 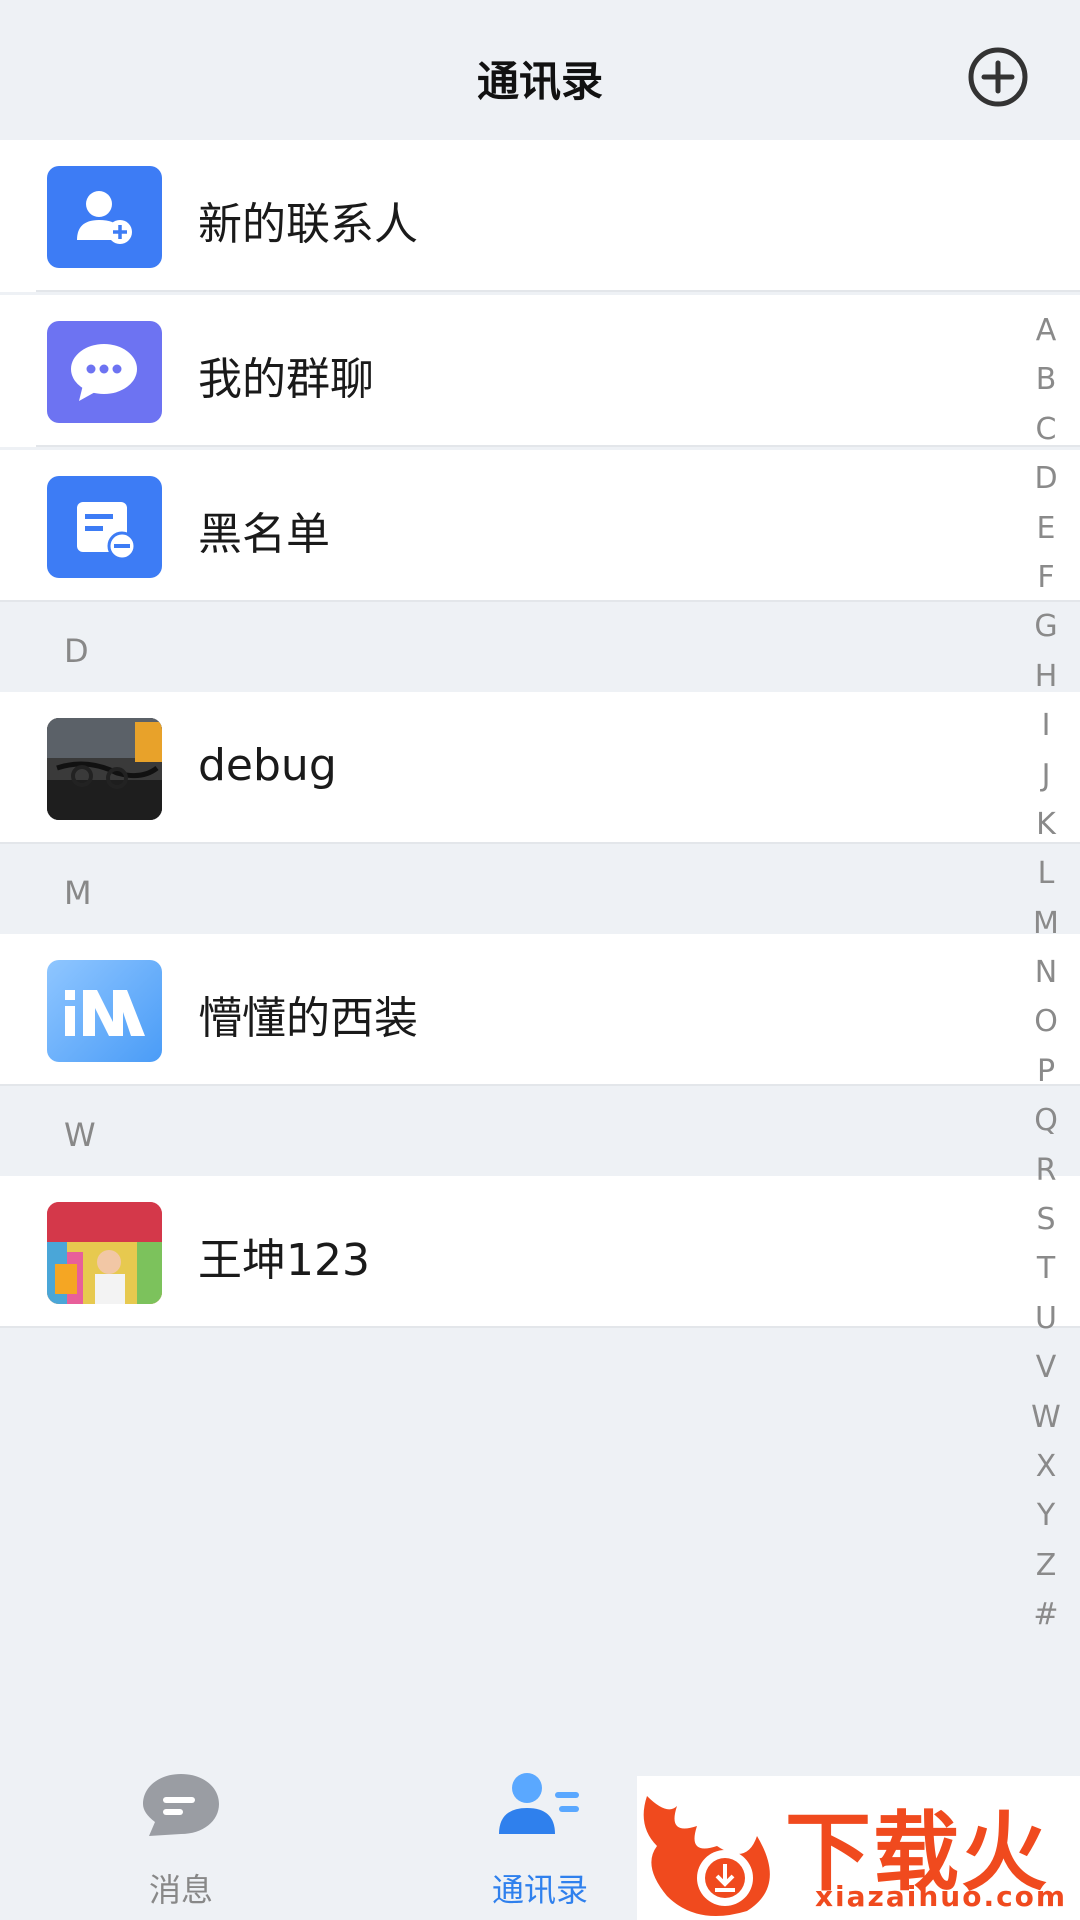 What do you see at coordinates (76, 651) in the screenshot?
I see `section-letter: D` at bounding box center [76, 651].